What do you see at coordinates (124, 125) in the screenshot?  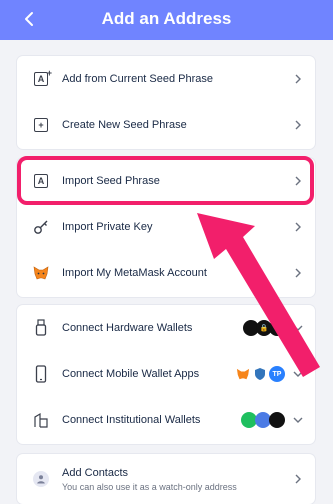 I see `row-label: Create New Seed Phrase` at bounding box center [124, 125].